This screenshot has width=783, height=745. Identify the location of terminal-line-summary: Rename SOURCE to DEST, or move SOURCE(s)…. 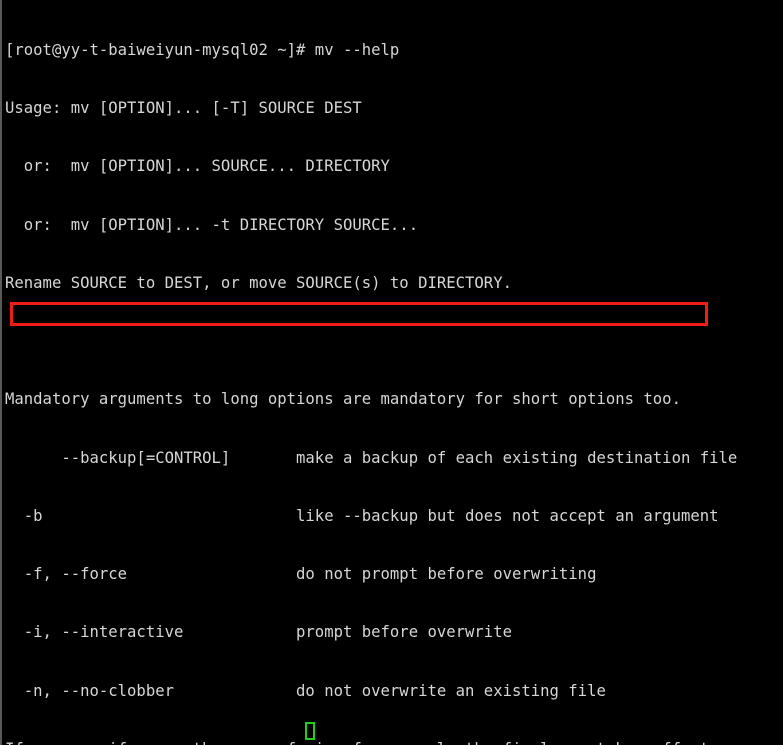
(258, 282).